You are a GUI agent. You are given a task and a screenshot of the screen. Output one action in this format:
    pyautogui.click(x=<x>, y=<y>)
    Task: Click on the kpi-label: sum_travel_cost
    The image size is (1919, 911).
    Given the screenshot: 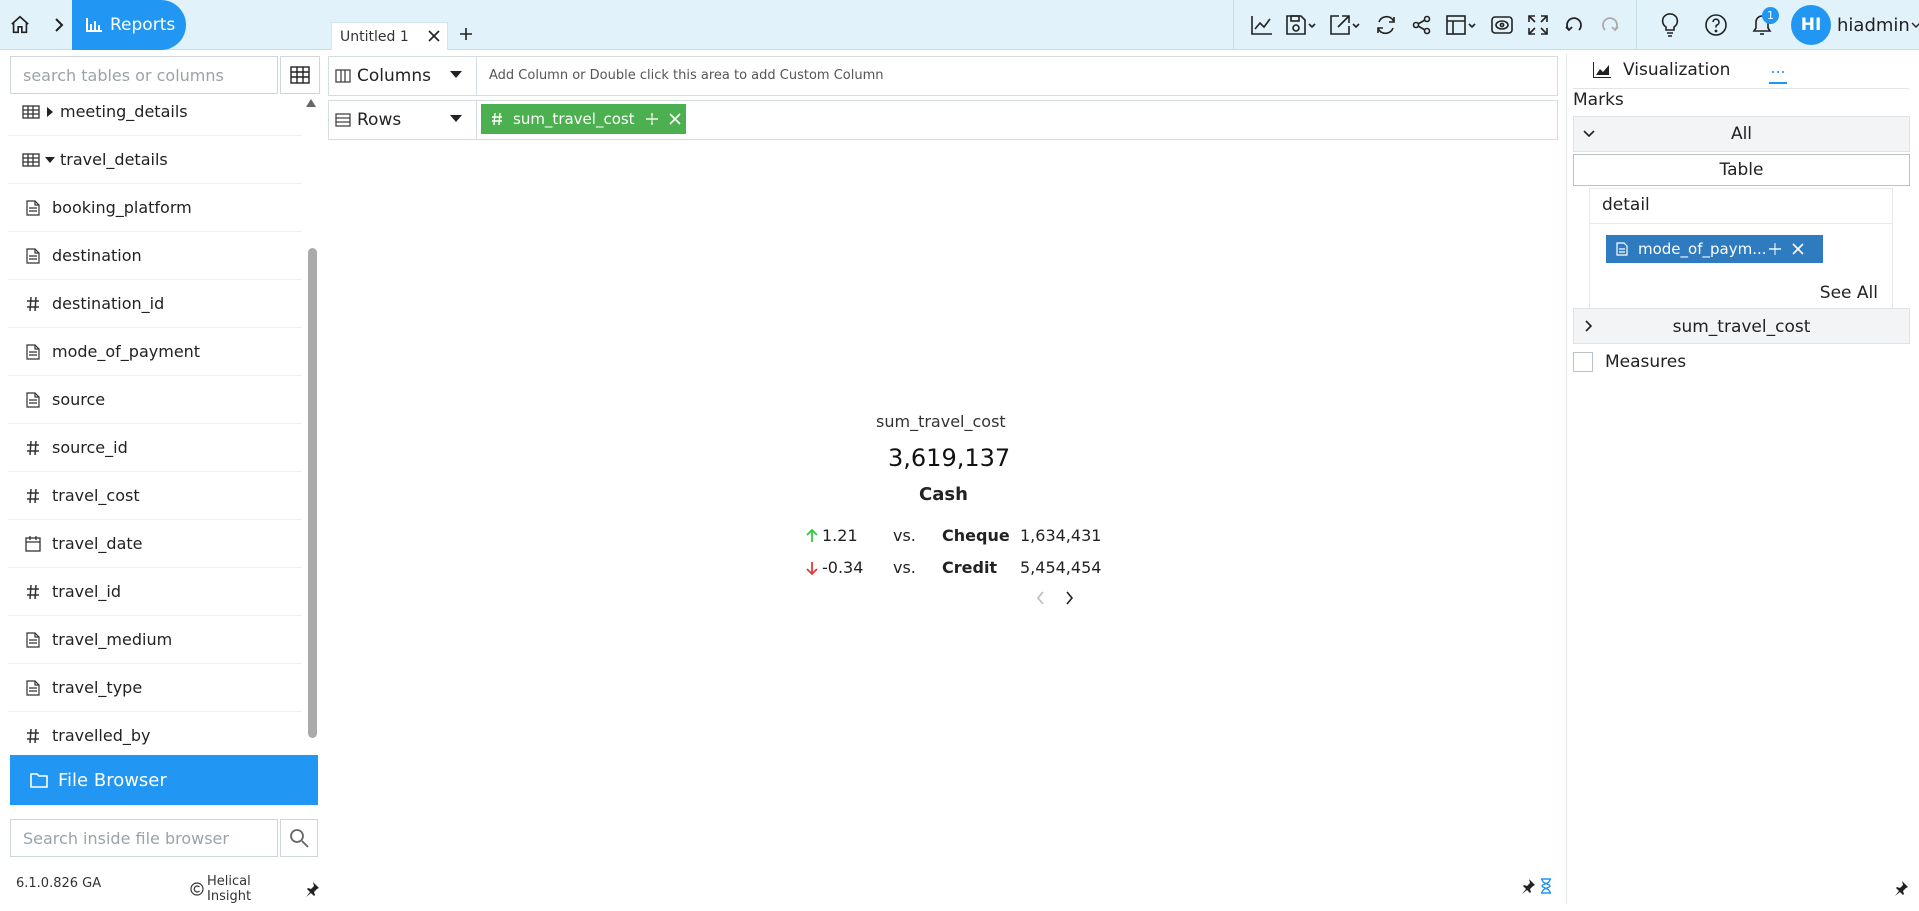 What is the action you would take?
    pyautogui.click(x=941, y=421)
    